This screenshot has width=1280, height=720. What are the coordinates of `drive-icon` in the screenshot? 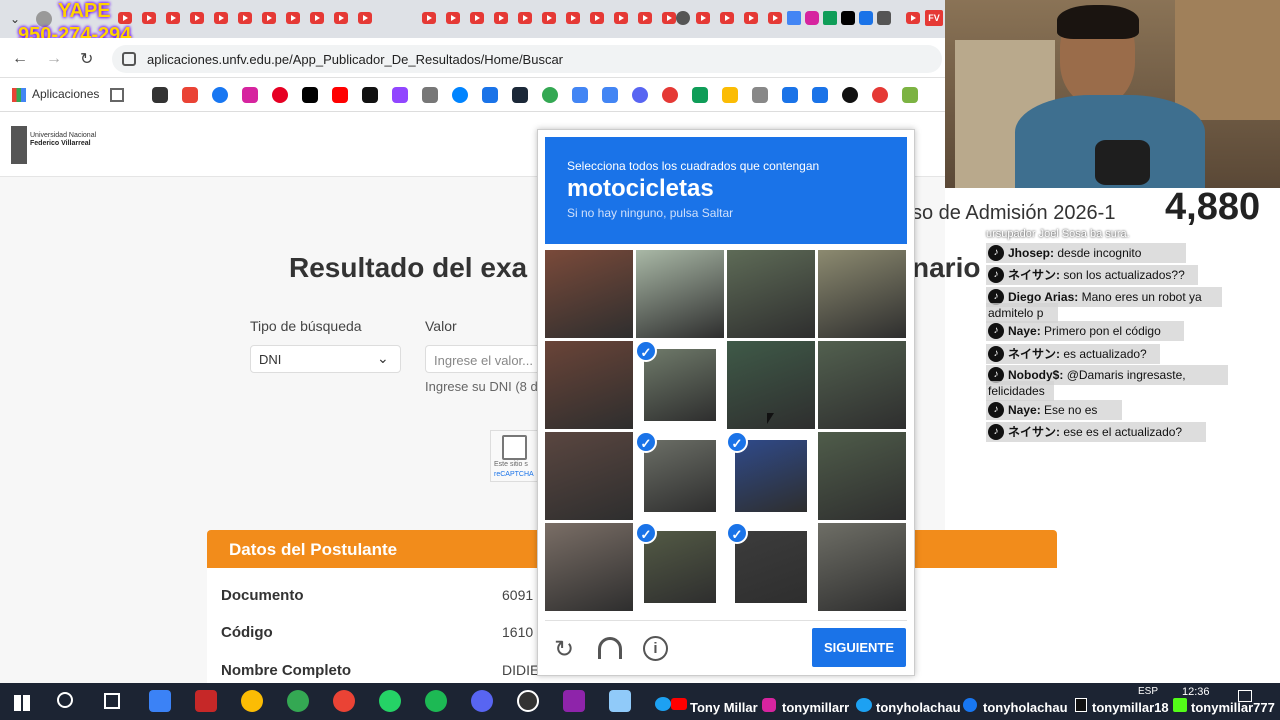 It's located at (700, 95).